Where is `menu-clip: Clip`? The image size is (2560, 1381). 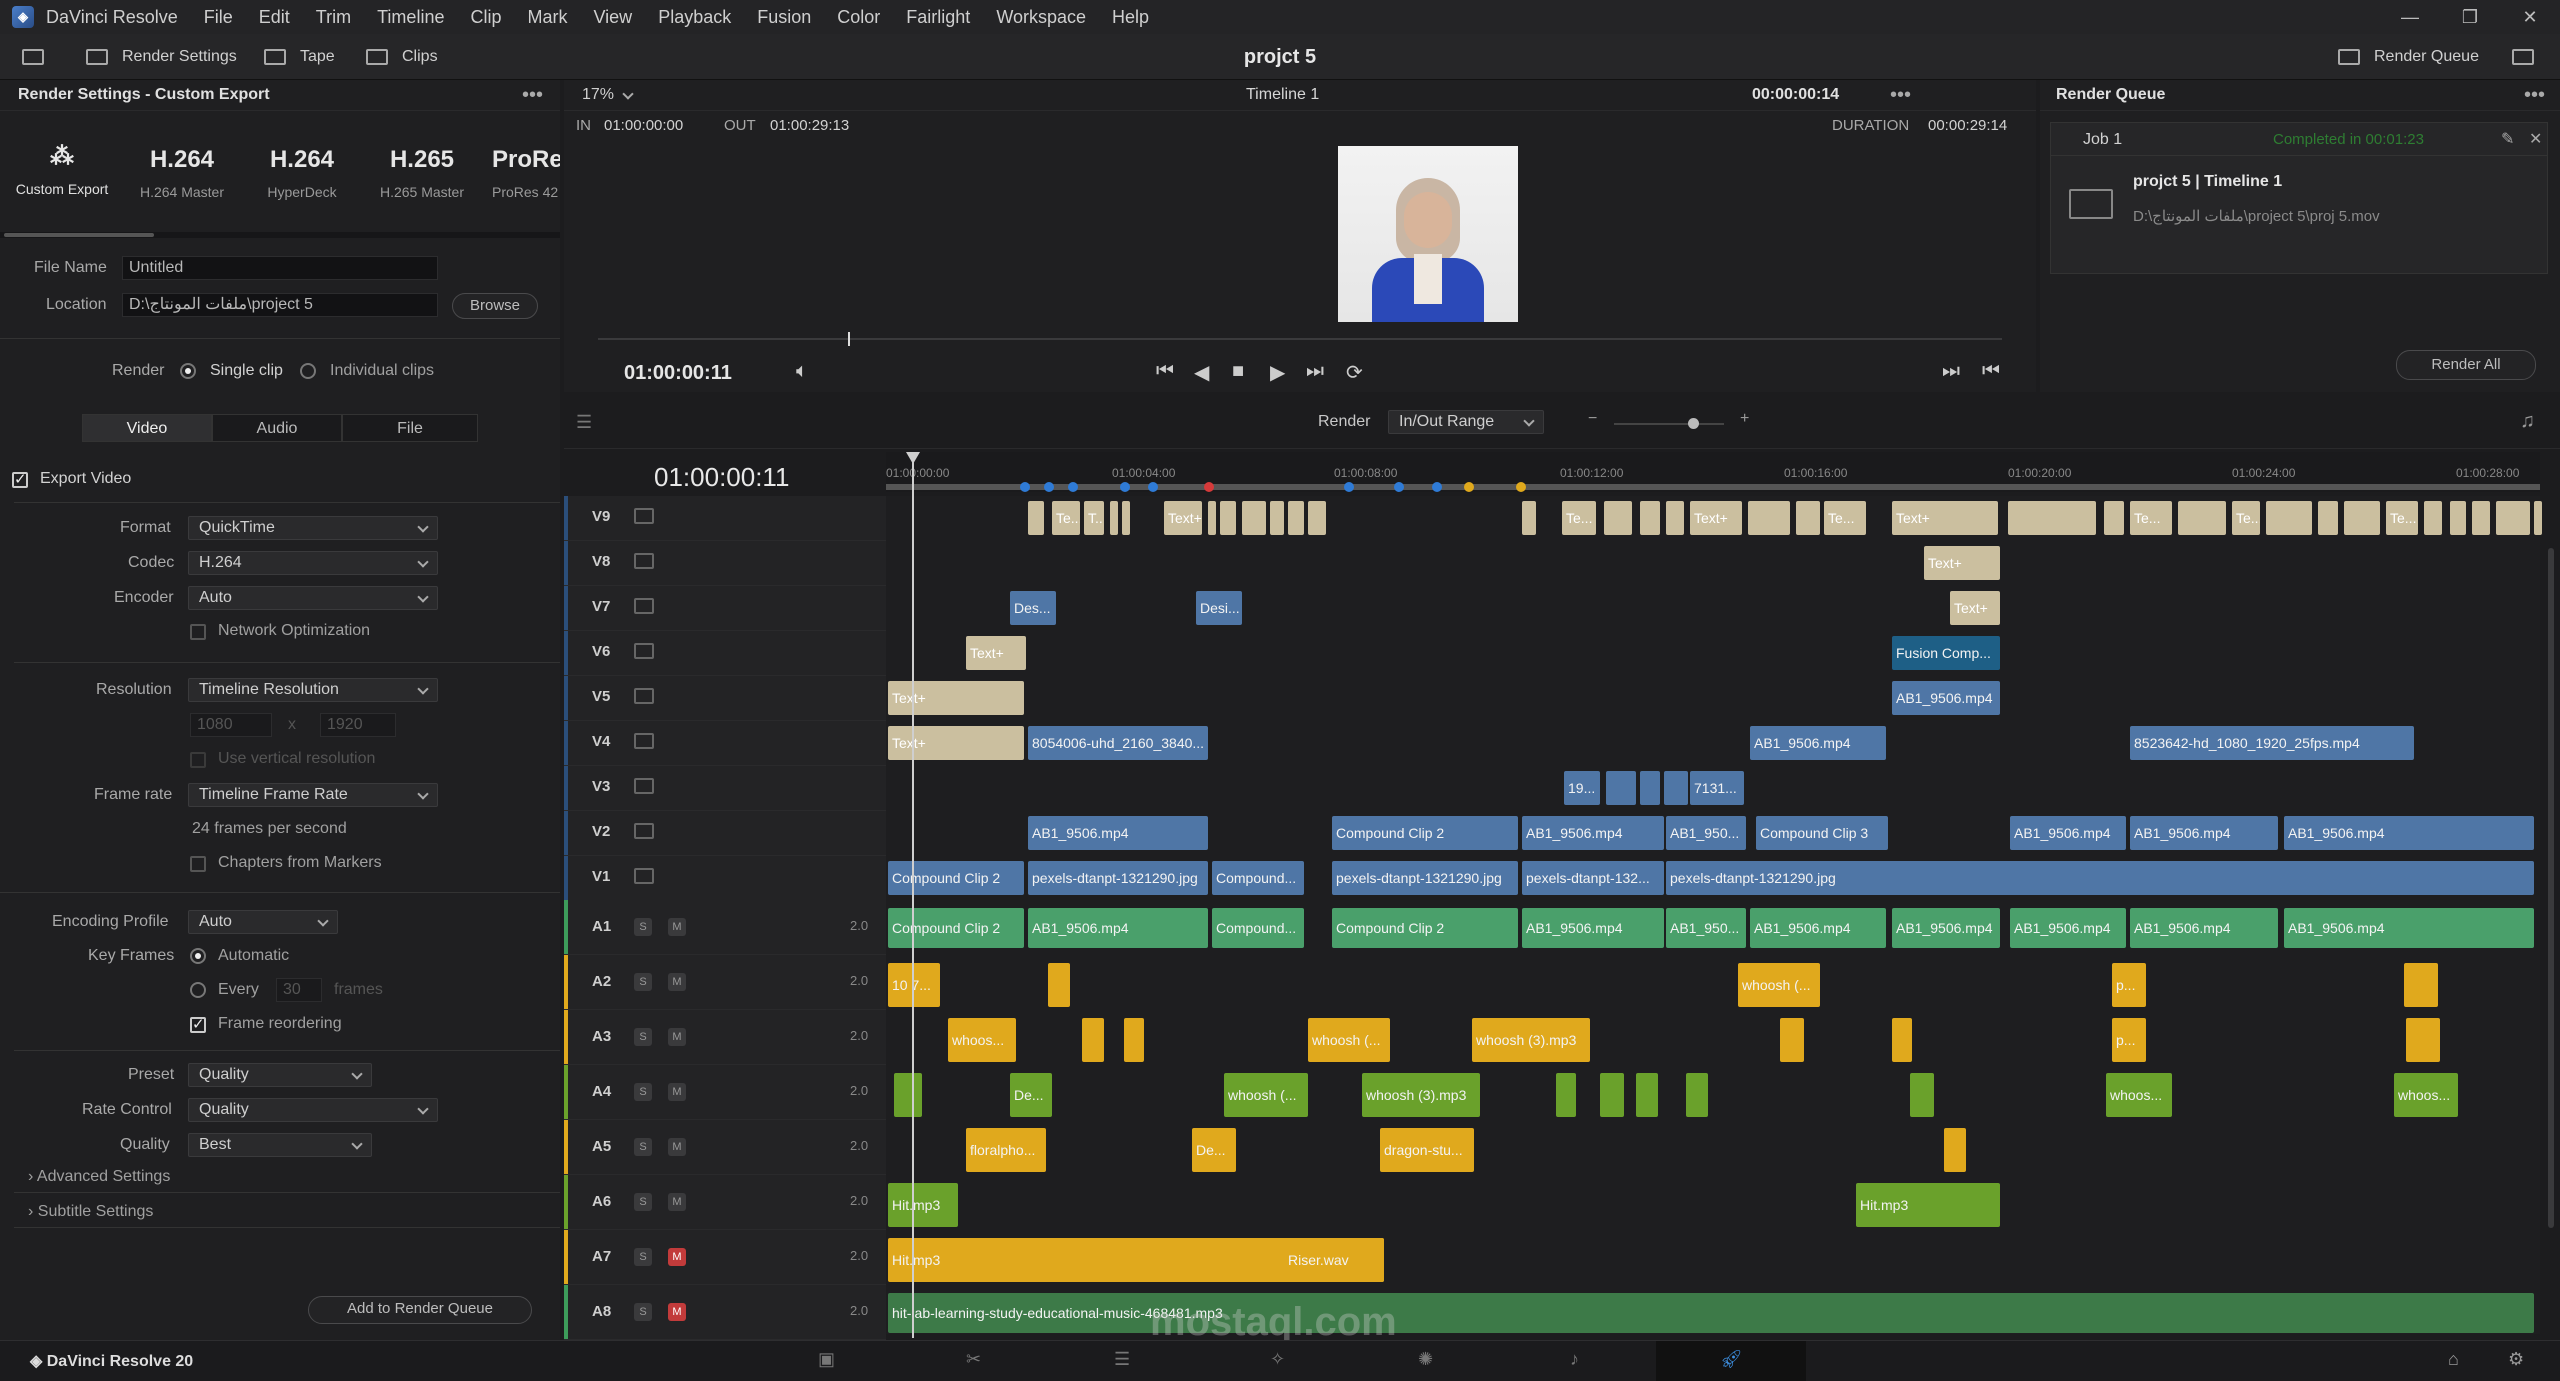 menu-clip: Clip is located at coordinates (485, 17).